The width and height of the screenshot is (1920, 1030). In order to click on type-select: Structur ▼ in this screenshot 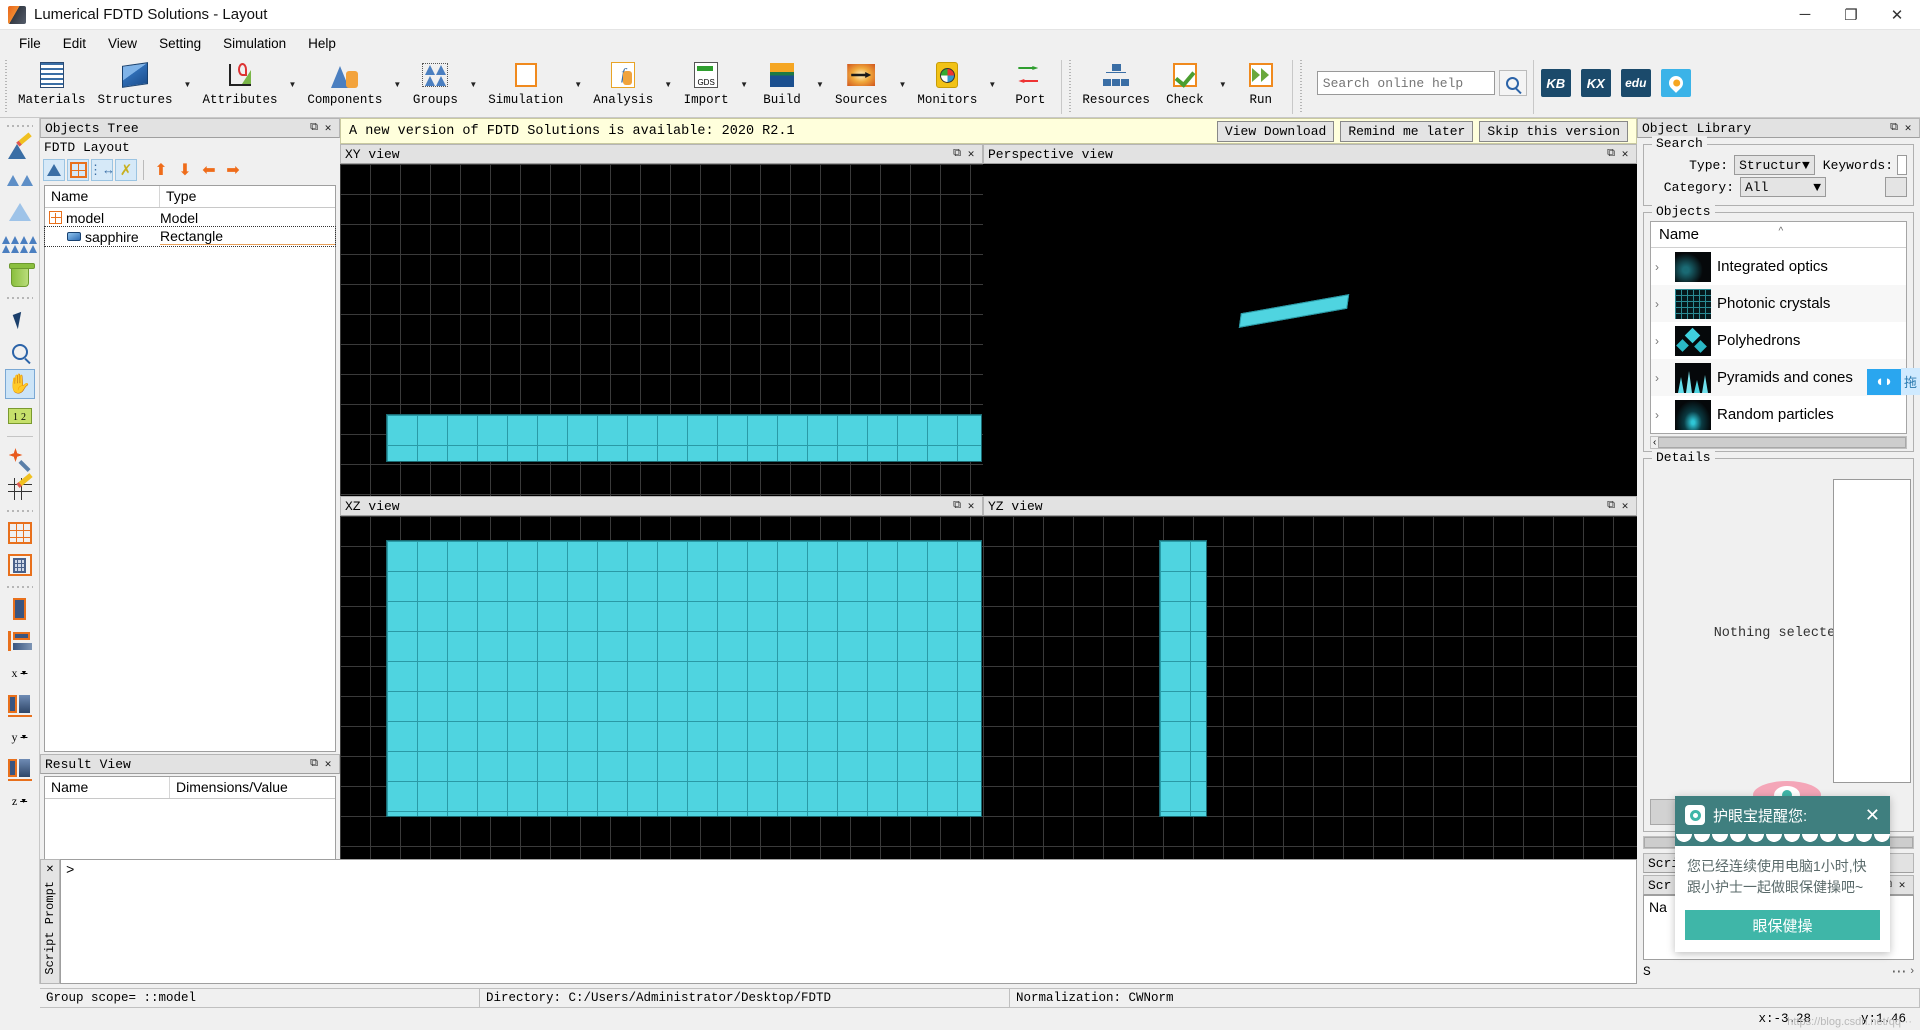, I will do `click(1774, 165)`.